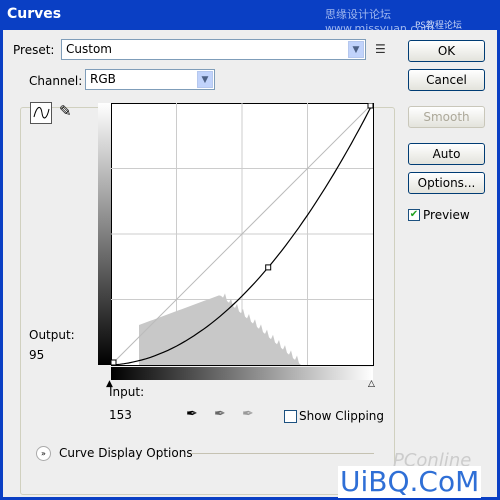 This screenshot has height=500, width=500. I want to click on pencil-icon: ✎, so click(65, 111).